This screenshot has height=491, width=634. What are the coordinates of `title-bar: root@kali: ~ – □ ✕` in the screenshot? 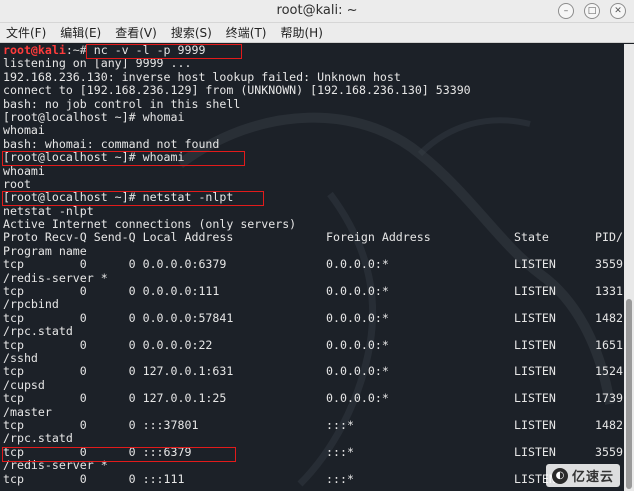 It's located at (317, 11).